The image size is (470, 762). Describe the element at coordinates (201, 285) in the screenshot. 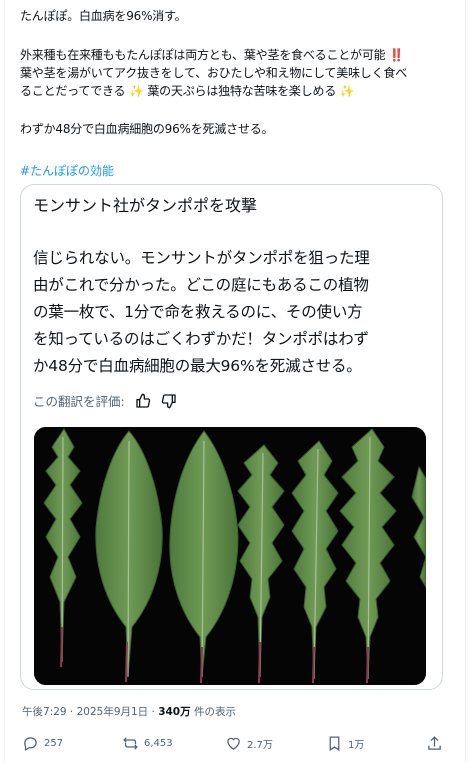

I see `card-body-line: 由がこれで分かった。どこの庭にもあるこの植物` at that location.